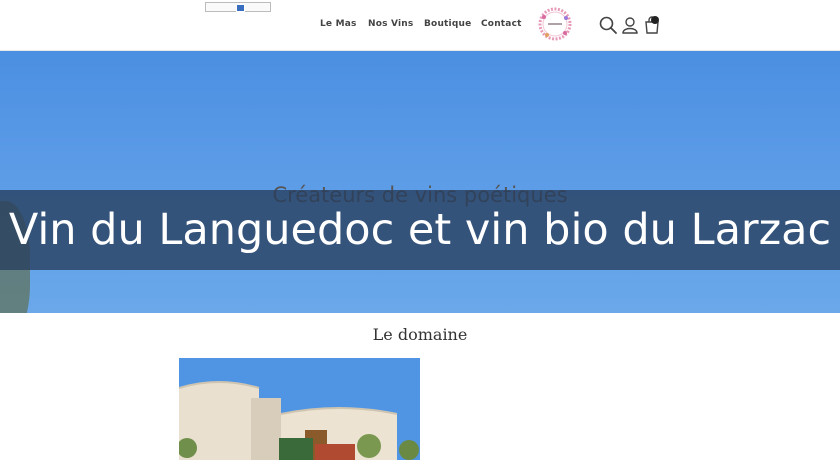 The width and height of the screenshot is (840, 460). What do you see at coordinates (338, 24) in the screenshot?
I see `nav-le-mas: Le Mas` at bounding box center [338, 24].